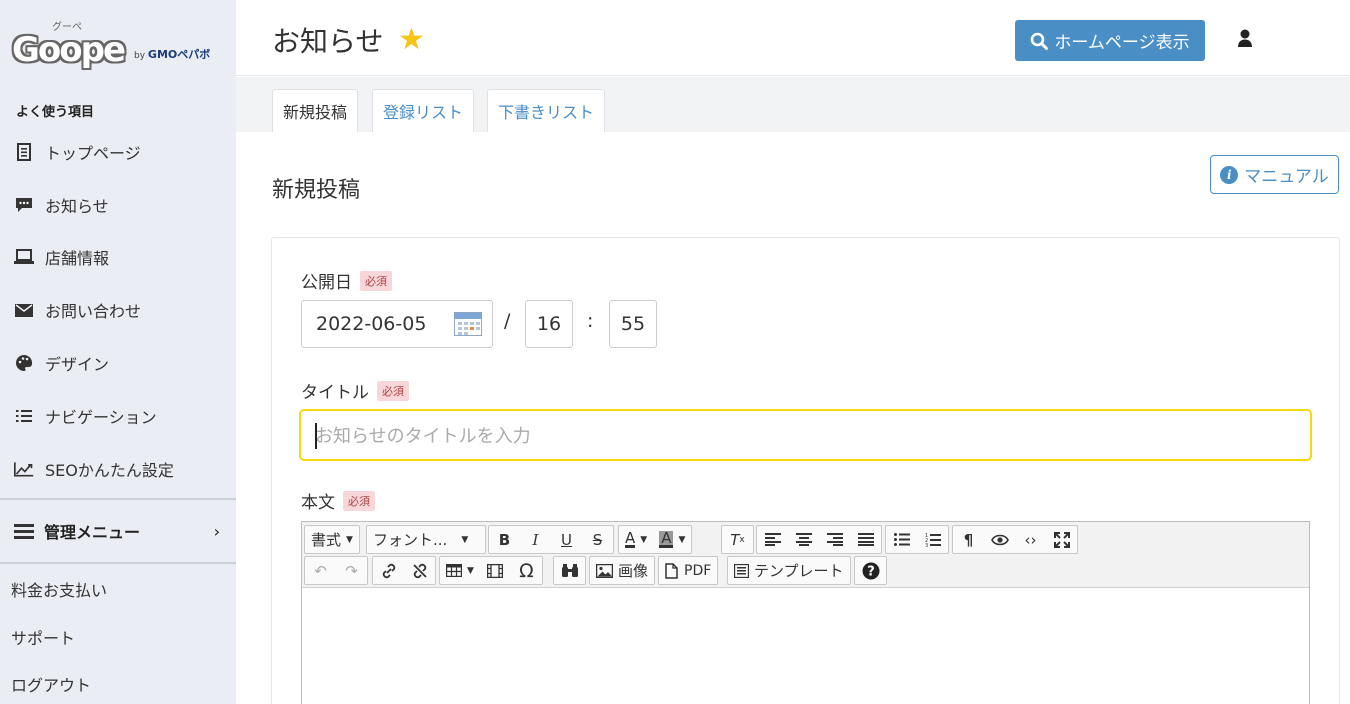  Describe the element at coordinates (24, 416) in the screenshot. I see `list-icon` at that location.